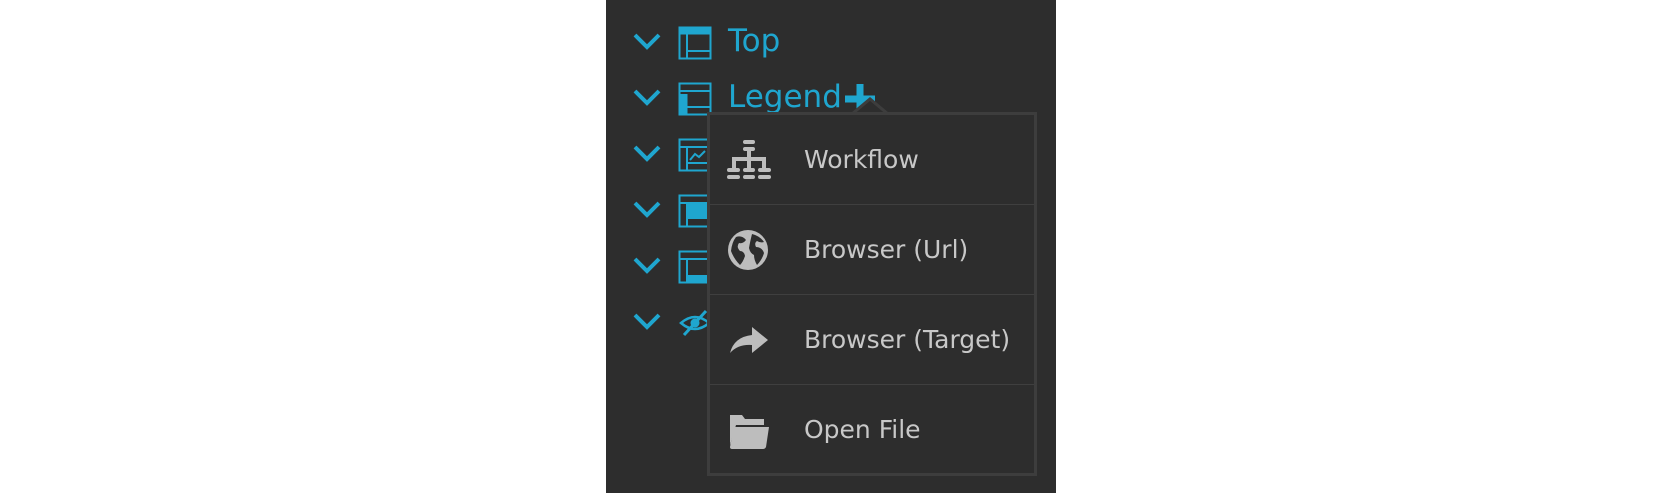 The image size is (1657, 493). Describe the element at coordinates (754, 41) in the screenshot. I see `tree-item-label: Top` at that location.